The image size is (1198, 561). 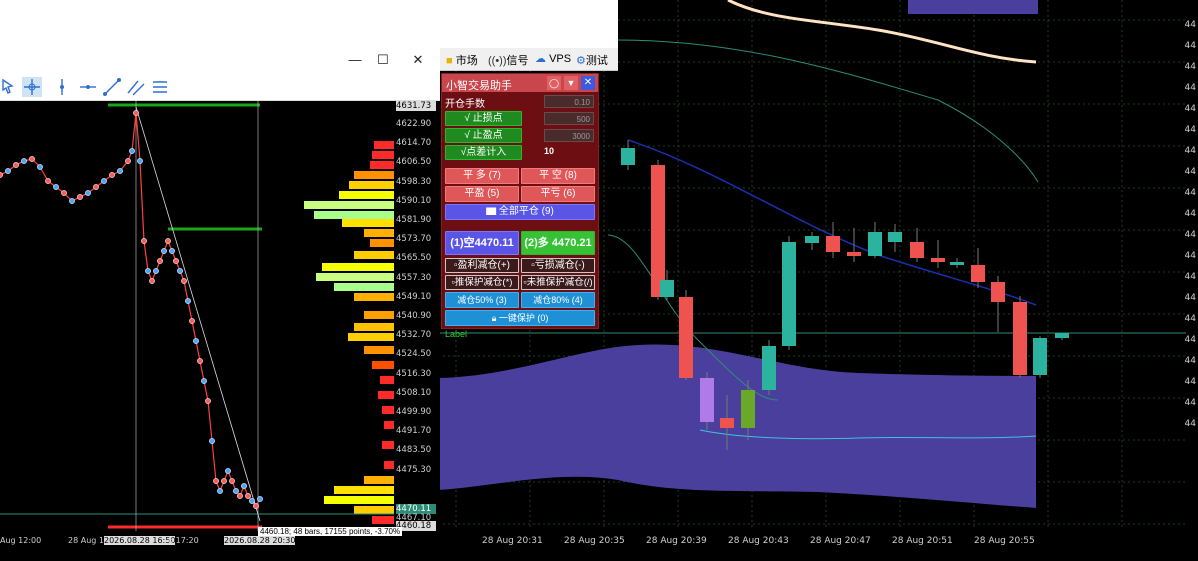 What do you see at coordinates (592, 60) in the screenshot?
I see `tester-menu: ⚙测试` at bounding box center [592, 60].